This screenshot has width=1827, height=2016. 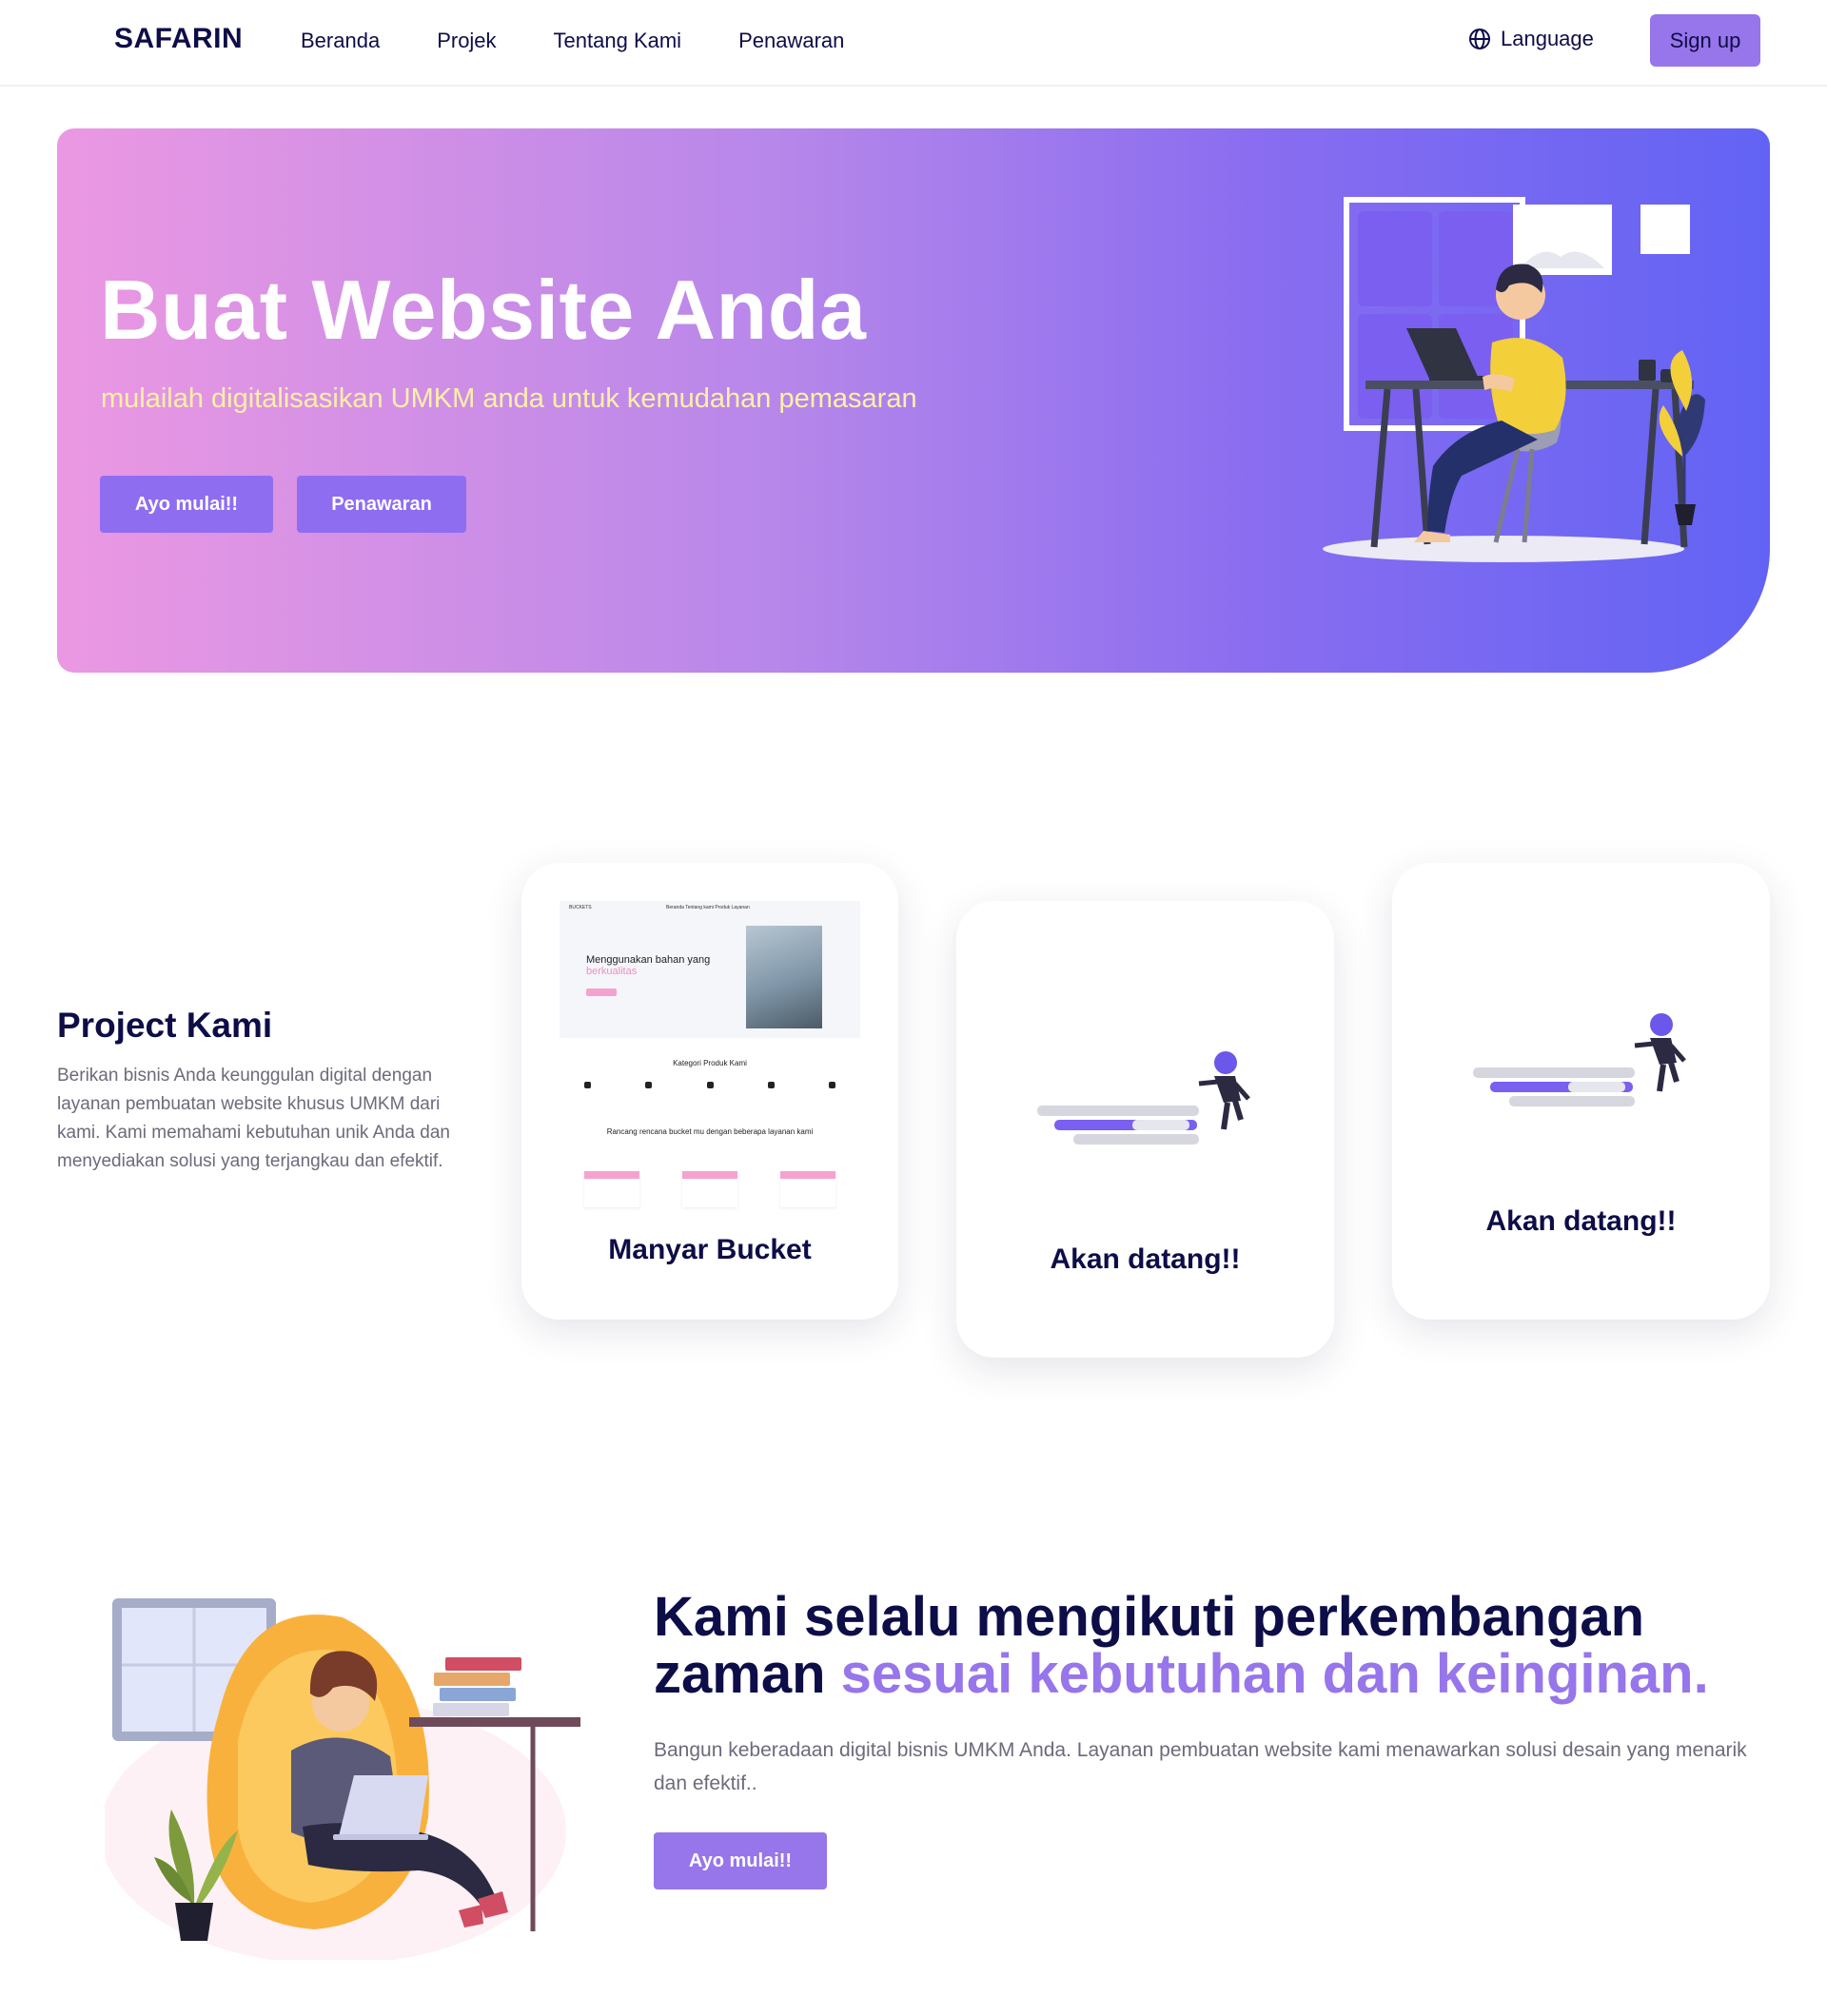 I want to click on project-card-coming-soon-2: Akan datang!!, so click(x=1581, y=1091).